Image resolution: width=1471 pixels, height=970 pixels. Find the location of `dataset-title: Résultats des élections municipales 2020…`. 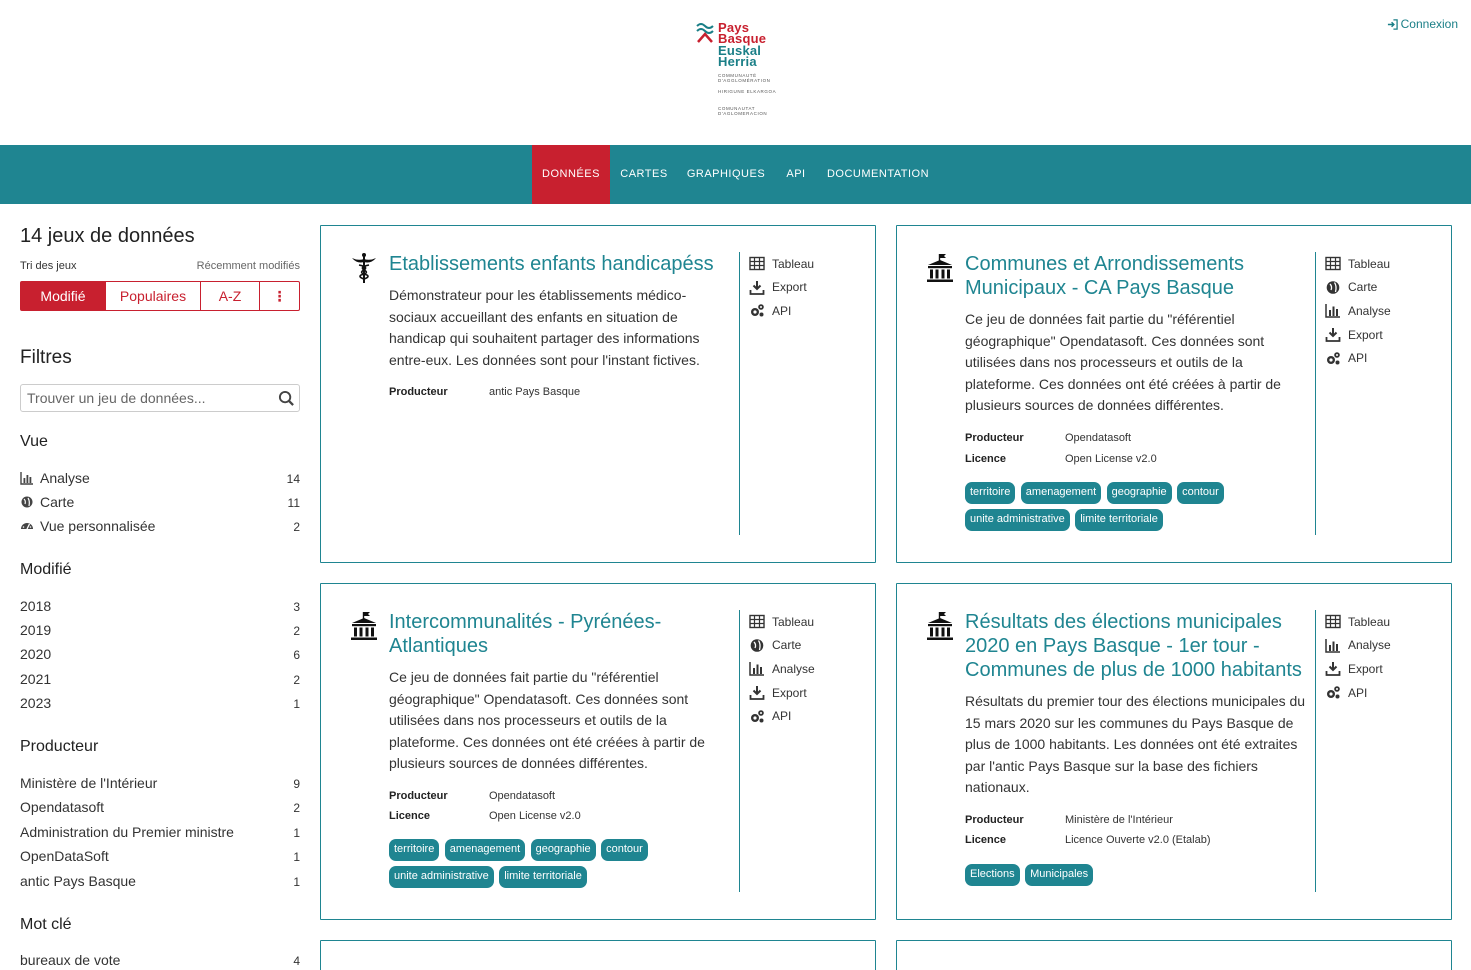

dataset-title: Résultats des élections municipales 2020… is located at coordinates (1135, 646).